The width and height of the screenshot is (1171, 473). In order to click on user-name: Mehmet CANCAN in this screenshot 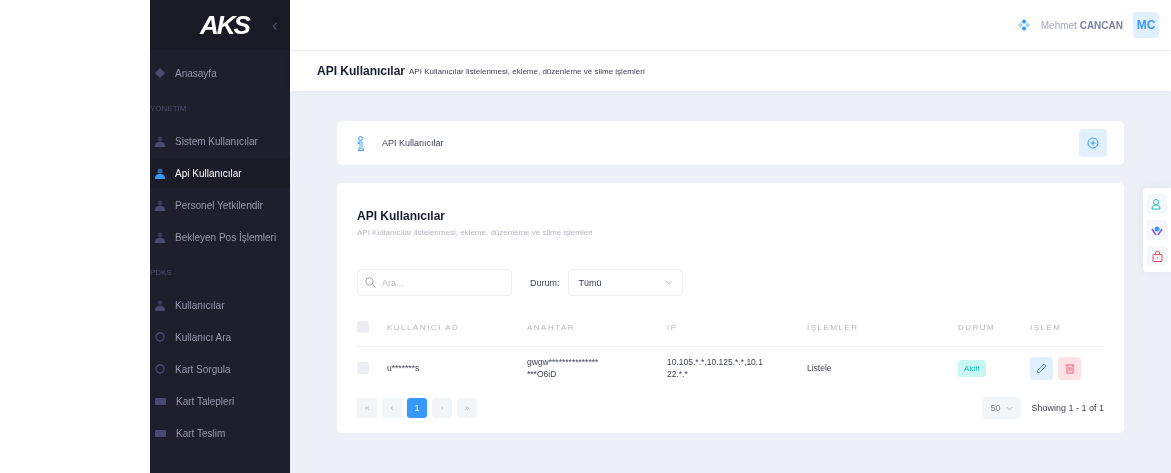, I will do `click(1081, 25)`.